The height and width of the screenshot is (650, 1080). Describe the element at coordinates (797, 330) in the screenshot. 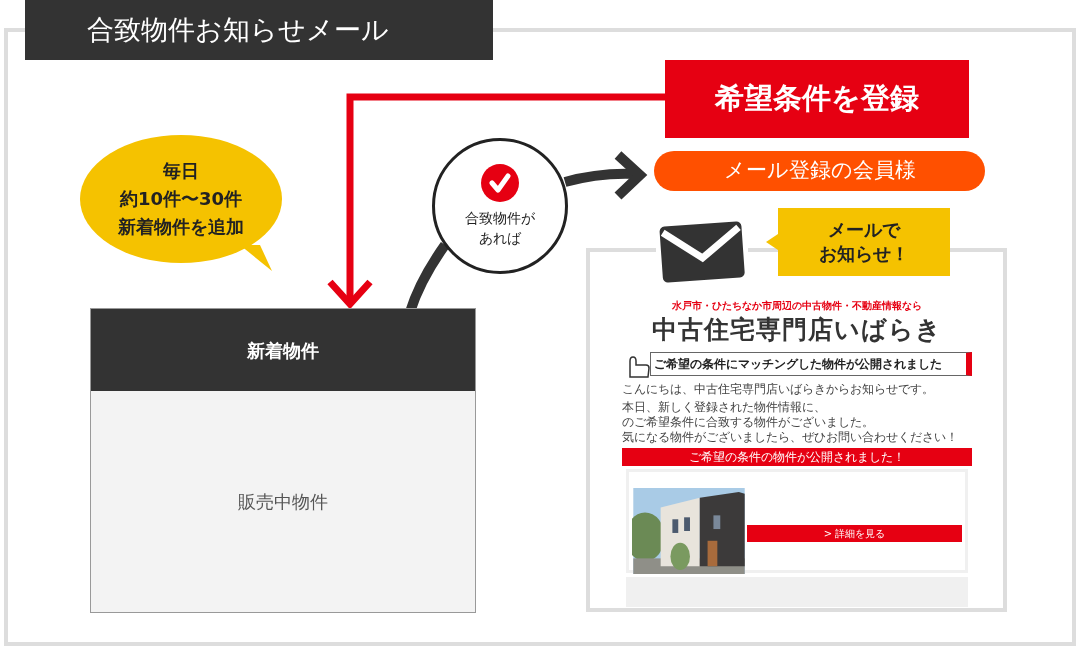

I see `shop-name: 中古住宅専門店いばらき` at that location.